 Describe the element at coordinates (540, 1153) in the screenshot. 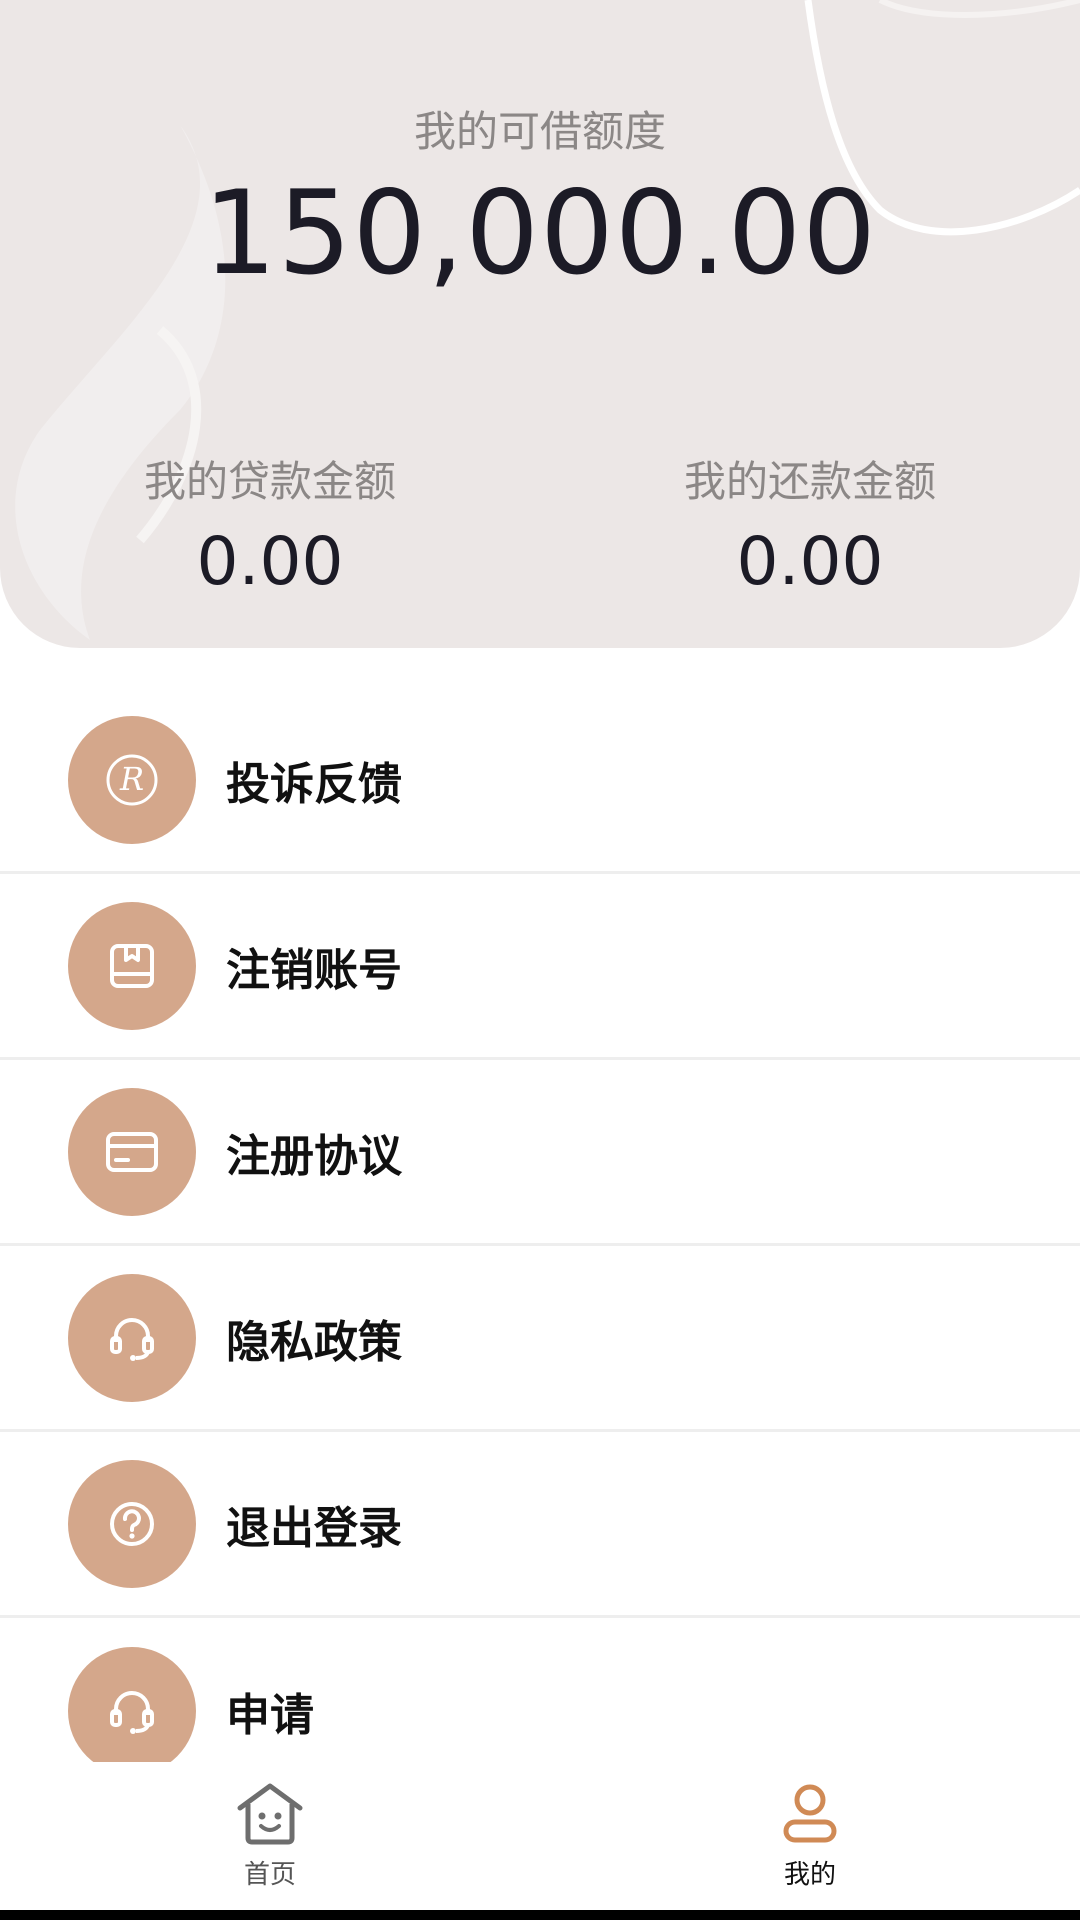

I see `menu-item-registration-agreement: 注册协议` at that location.